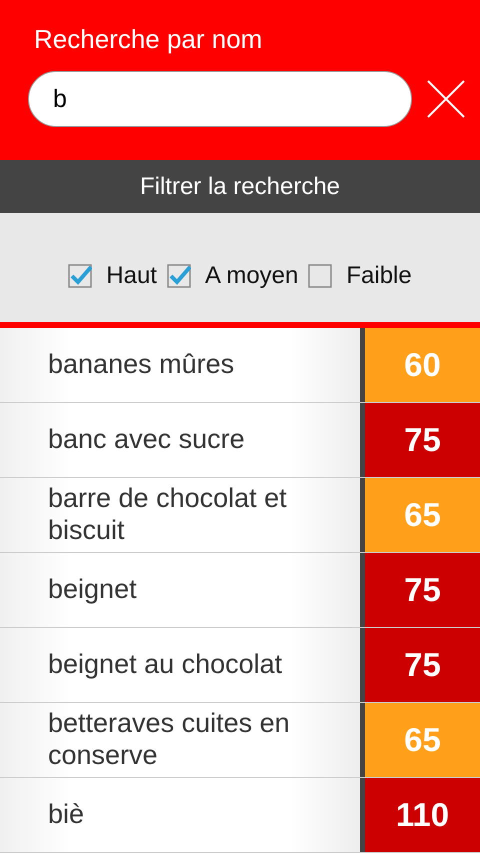  What do you see at coordinates (182, 515) in the screenshot?
I see `food-name: barre de chocolat et biscuit` at bounding box center [182, 515].